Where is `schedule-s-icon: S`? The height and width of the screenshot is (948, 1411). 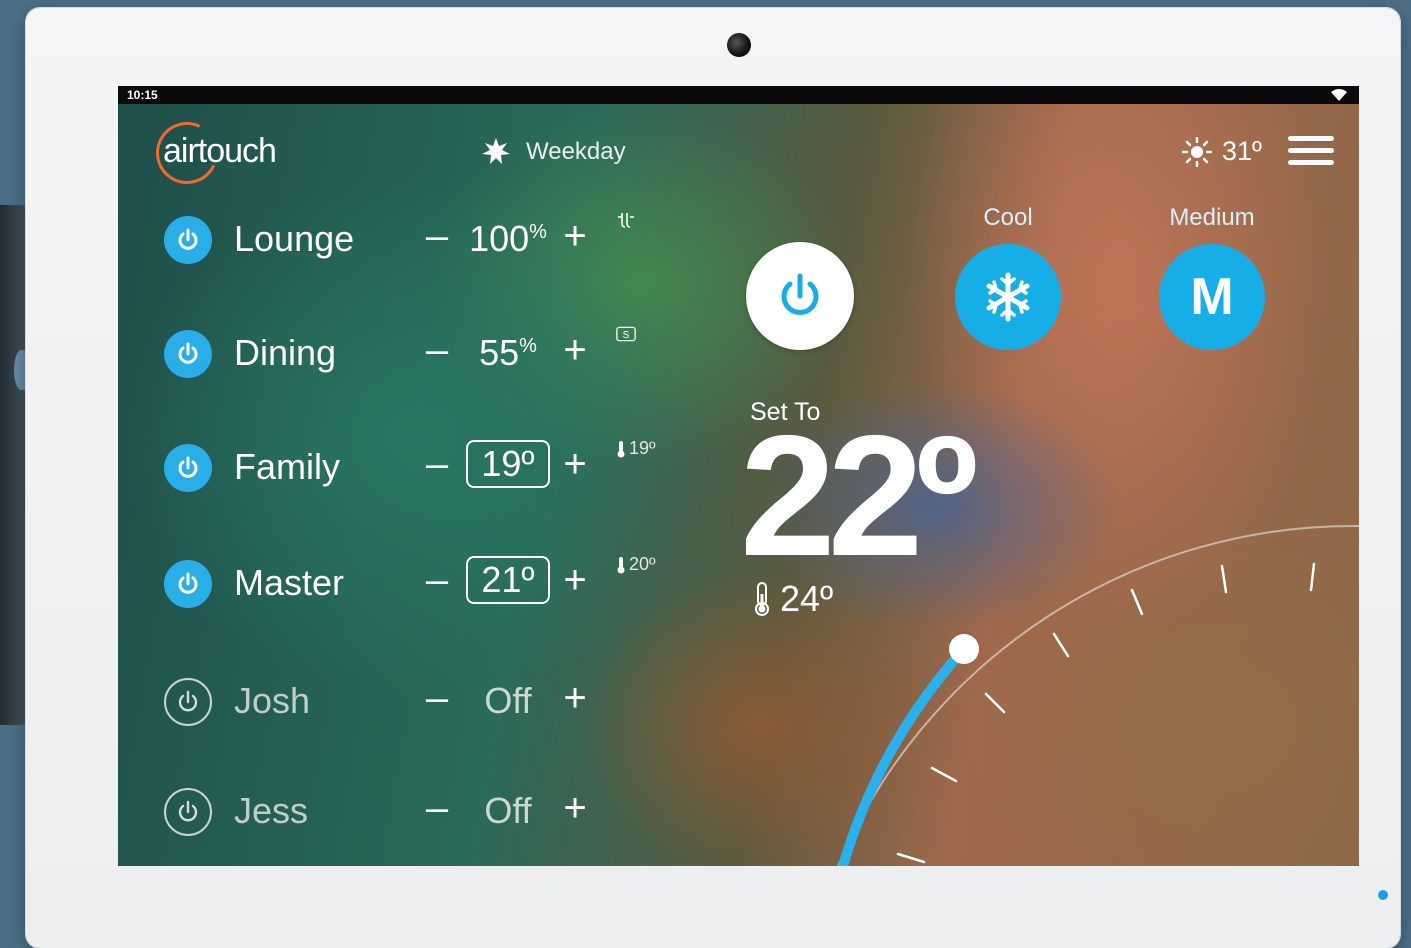 schedule-s-icon: S is located at coordinates (626, 334).